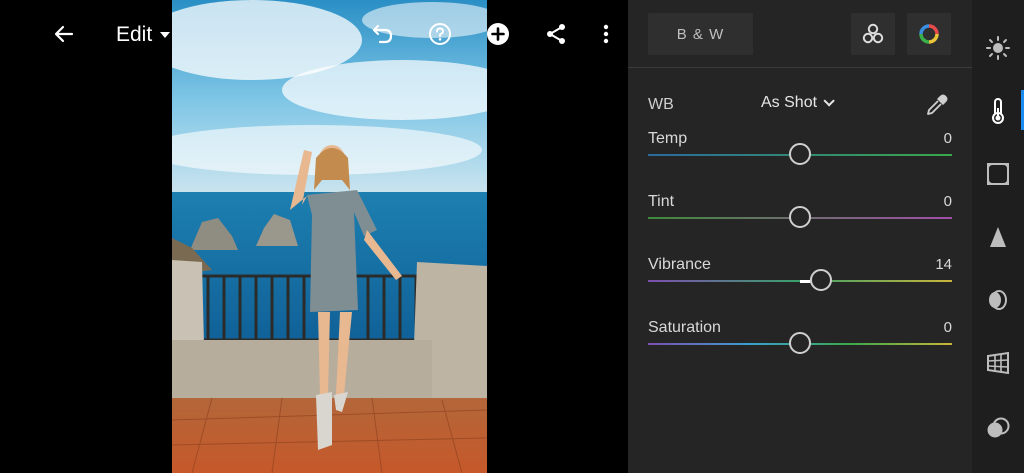 The image size is (1024, 473). I want to click on top-toolbar: Edit, so click(314, 34).